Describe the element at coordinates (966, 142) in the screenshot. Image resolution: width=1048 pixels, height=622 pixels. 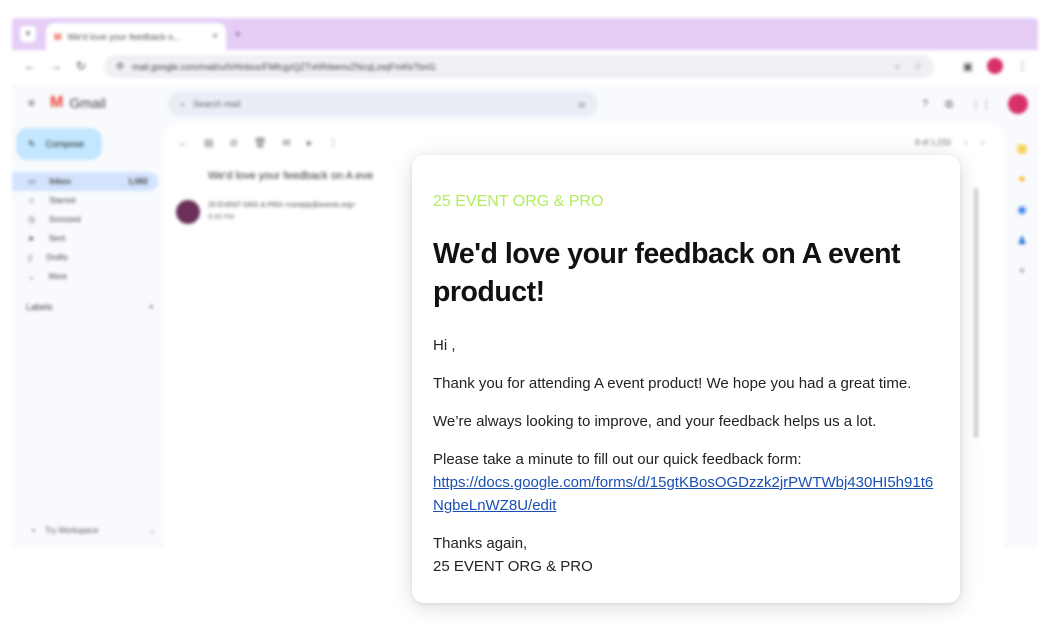
I see `prev-page-icon: ‹` at that location.